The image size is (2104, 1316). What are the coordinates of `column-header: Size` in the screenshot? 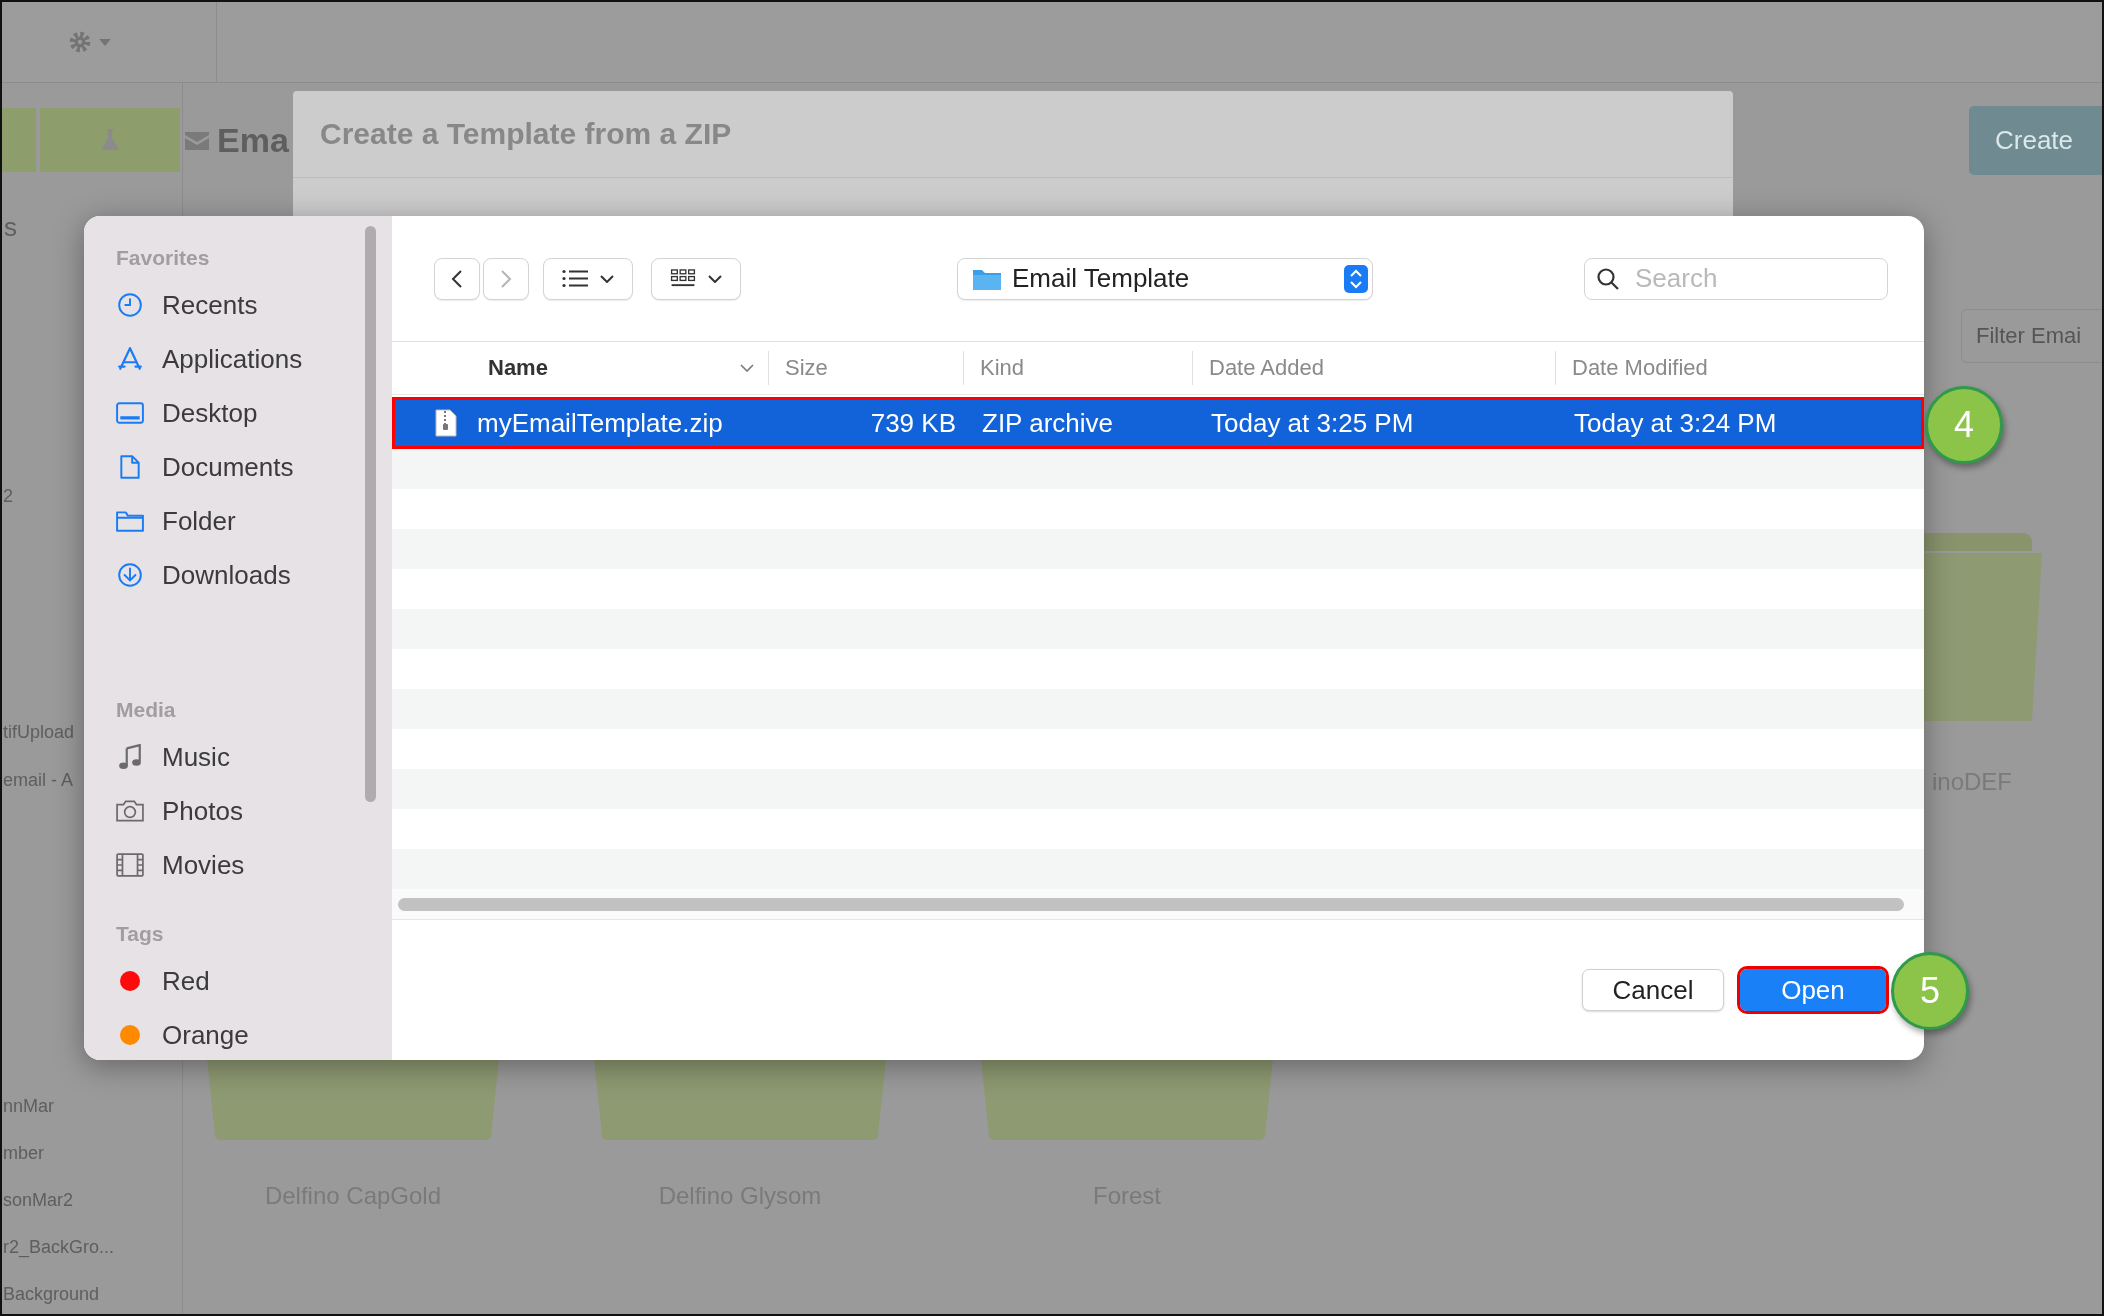 It's located at (865, 368).